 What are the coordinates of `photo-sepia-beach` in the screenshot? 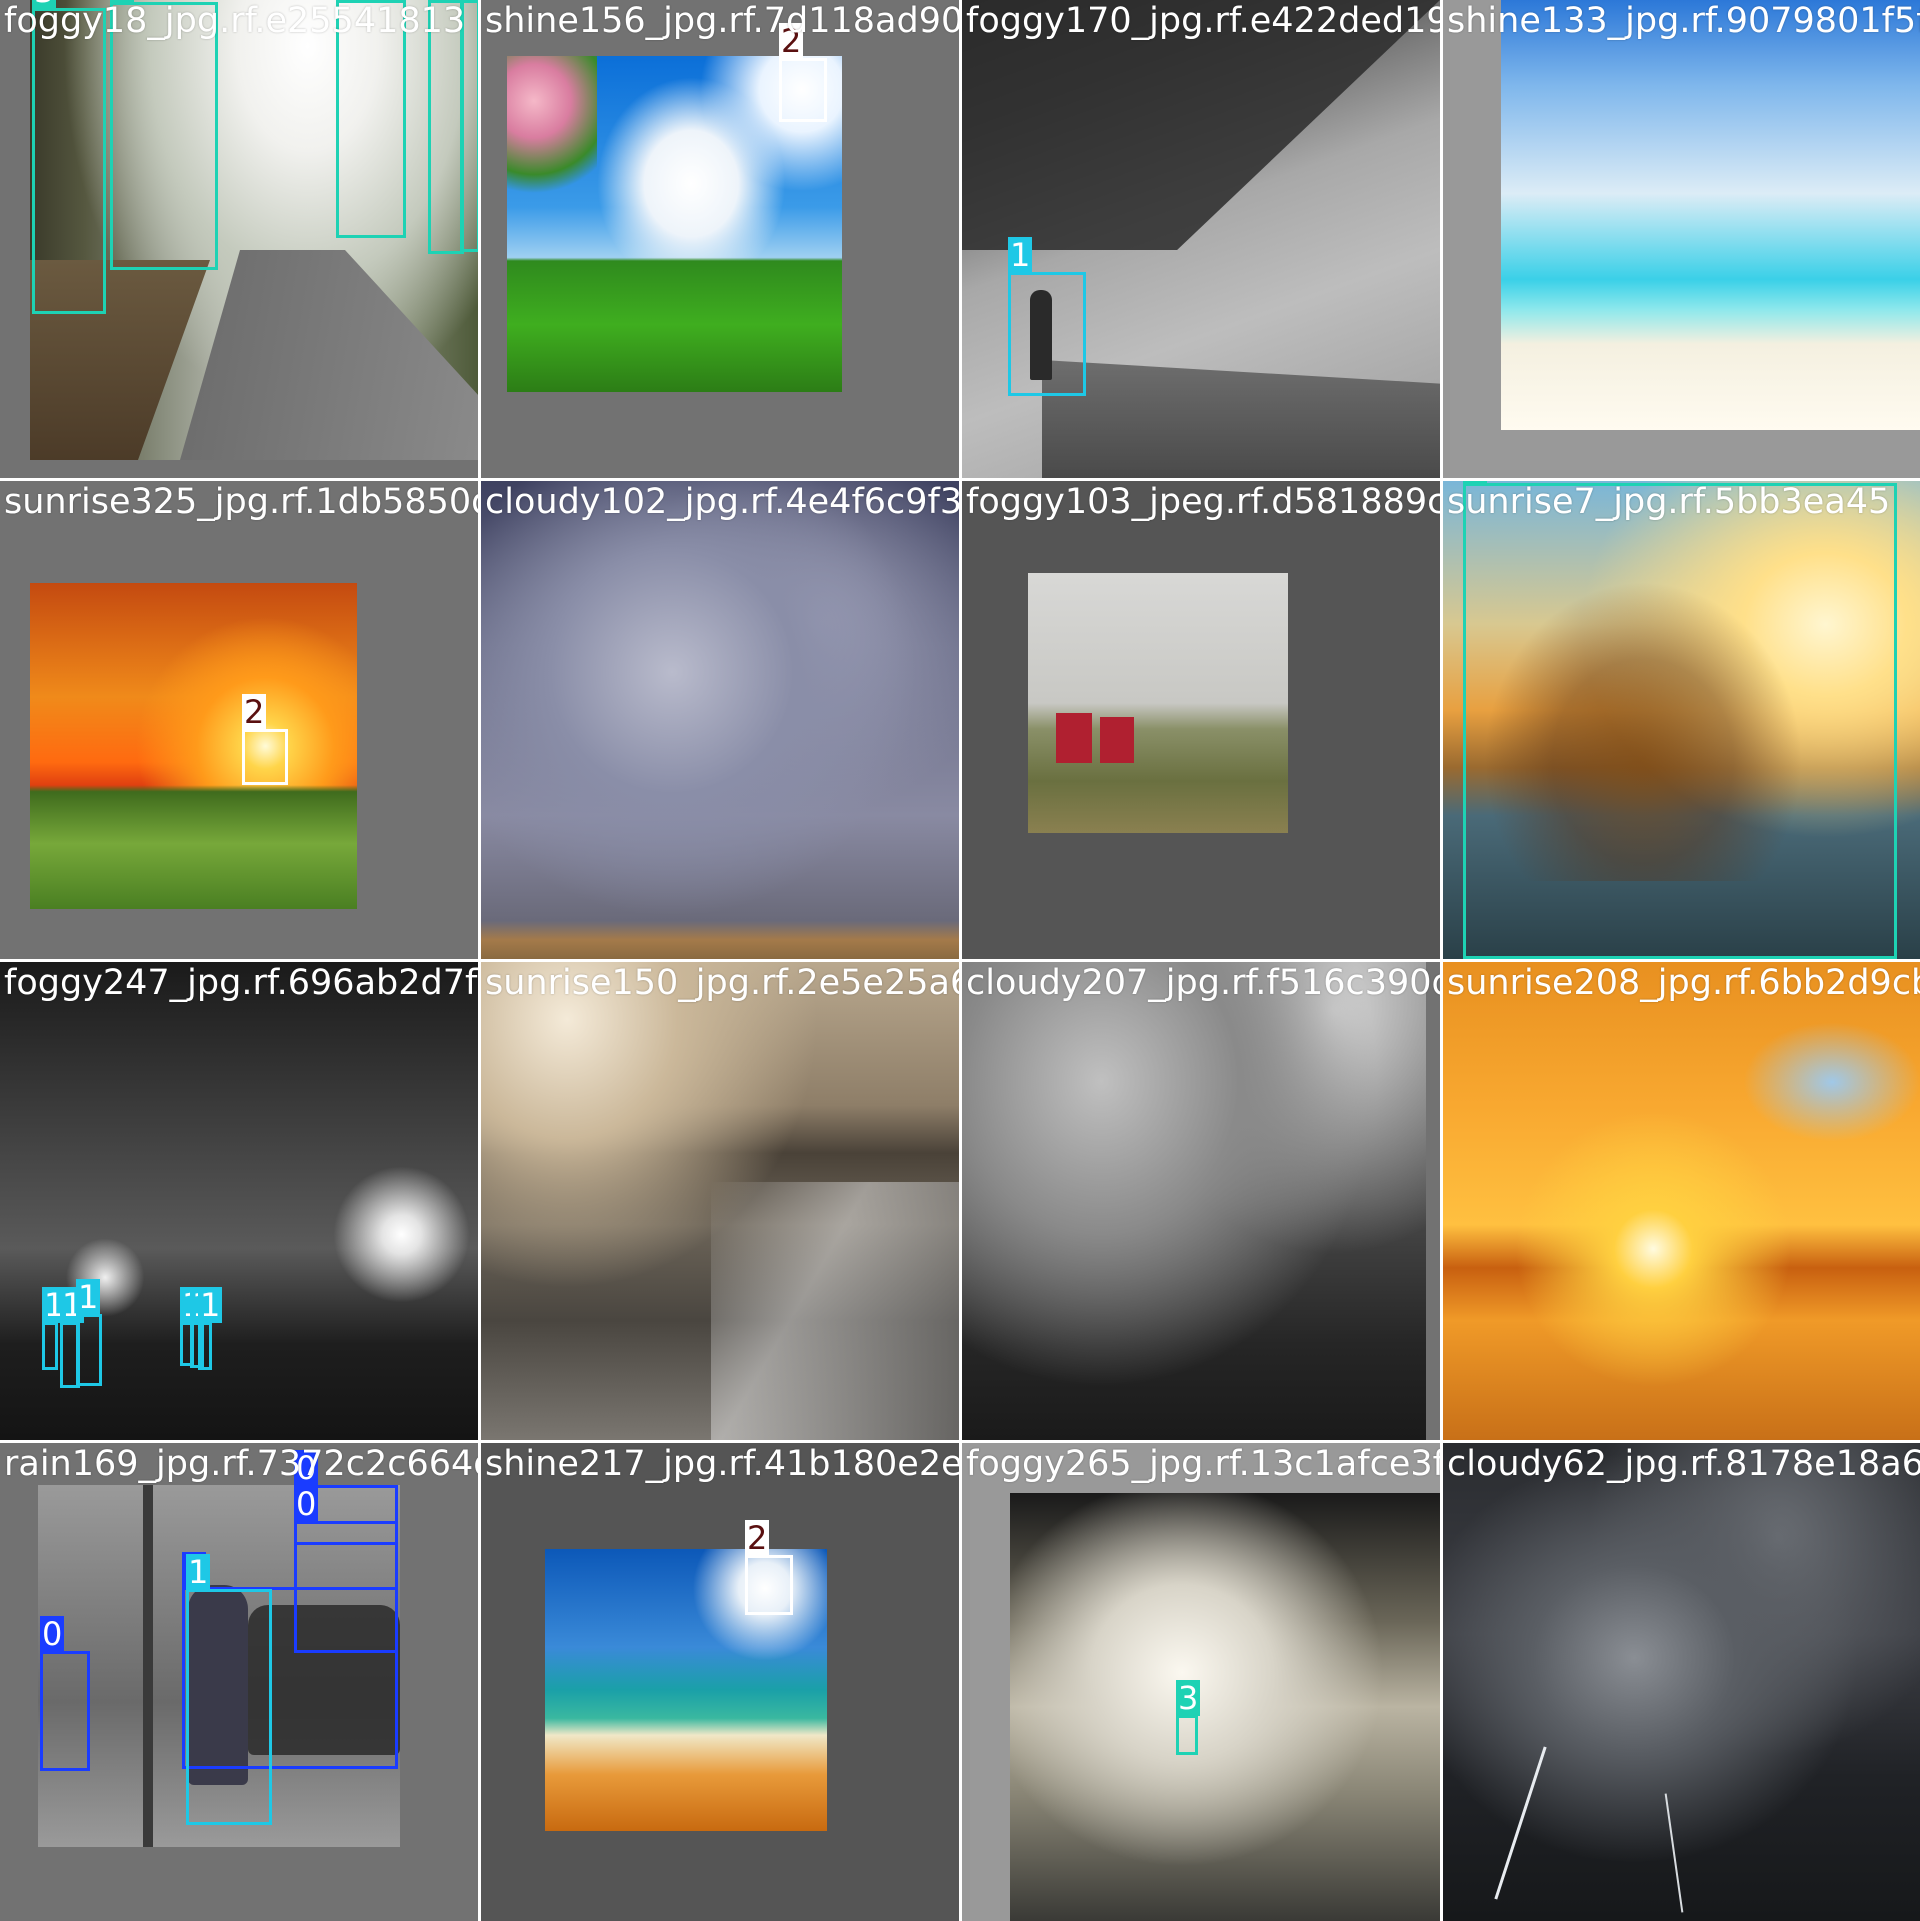 It's located at (720, 1201).